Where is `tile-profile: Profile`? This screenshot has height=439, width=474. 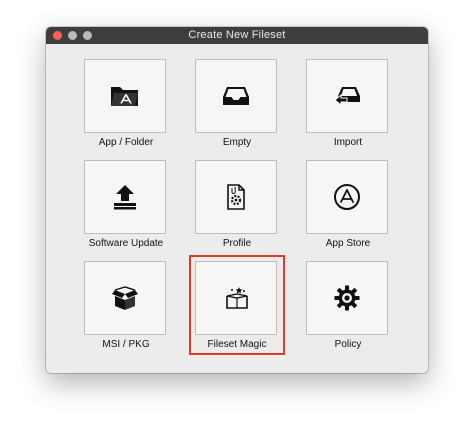 tile-profile: Profile is located at coordinates (237, 204).